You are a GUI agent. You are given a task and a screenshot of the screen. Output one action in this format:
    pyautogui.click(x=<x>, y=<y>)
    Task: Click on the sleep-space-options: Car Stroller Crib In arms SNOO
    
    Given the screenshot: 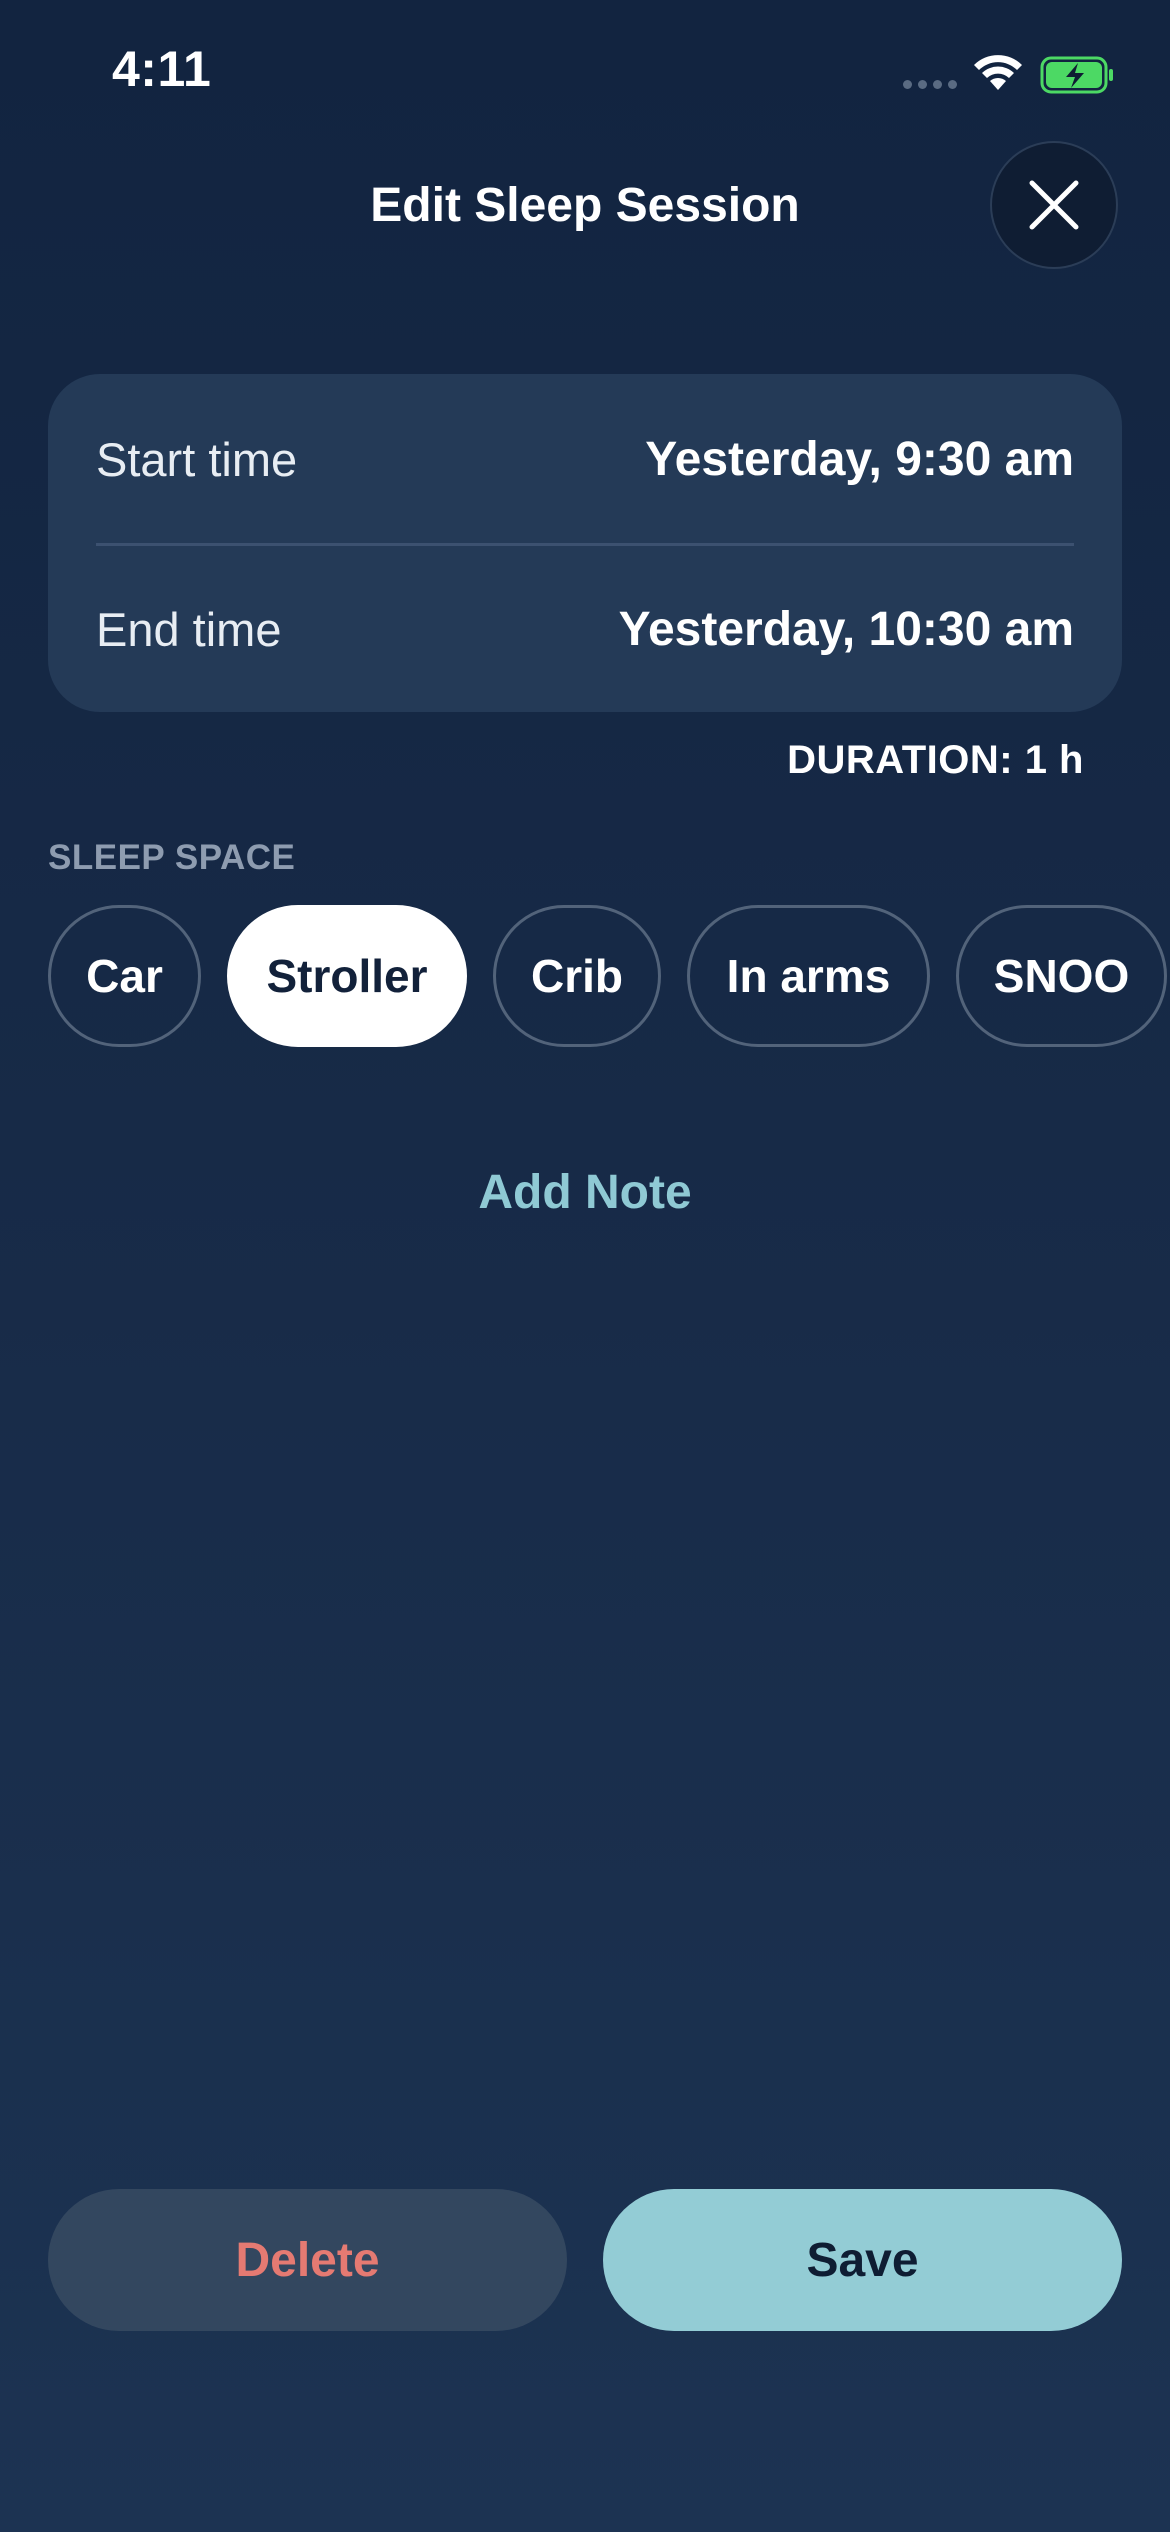 What is the action you would take?
    pyautogui.click(x=607, y=976)
    